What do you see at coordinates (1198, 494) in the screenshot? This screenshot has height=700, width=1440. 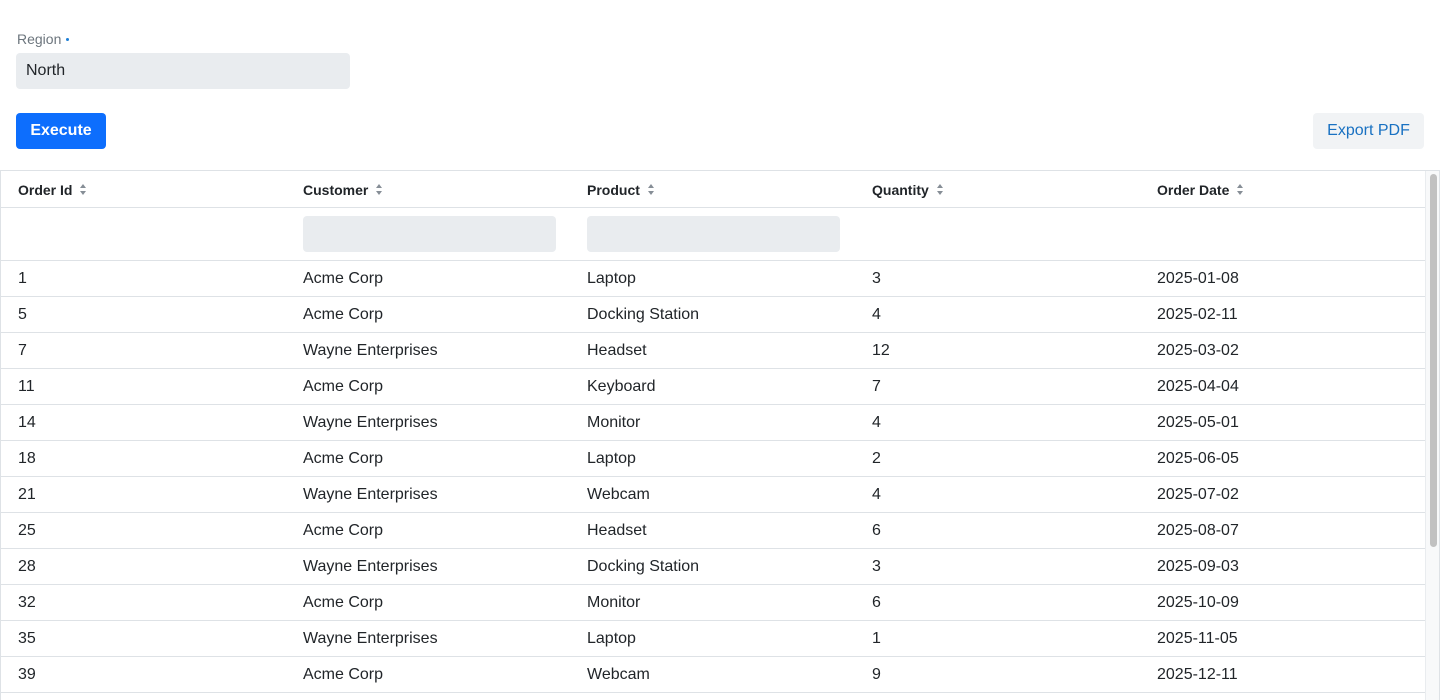 I see `order-date-cell: 2025-07-02` at bounding box center [1198, 494].